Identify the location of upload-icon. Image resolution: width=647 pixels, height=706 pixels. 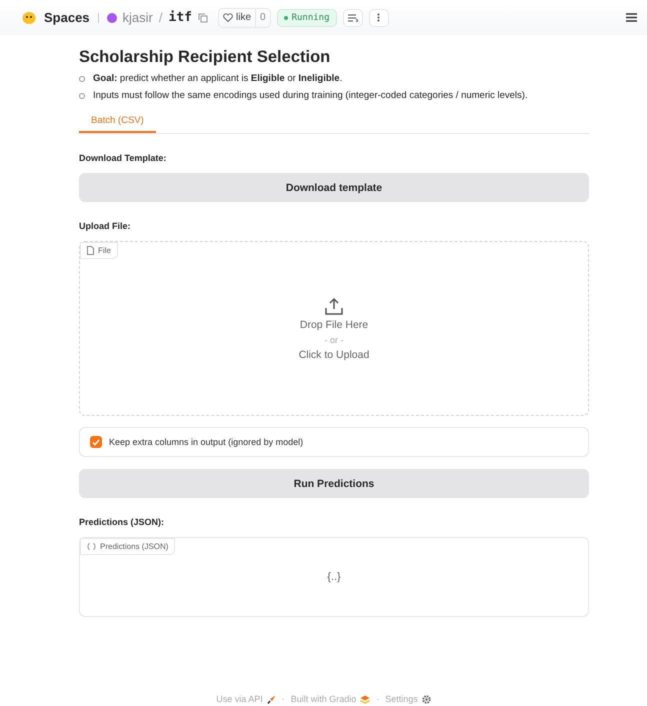
(334, 305).